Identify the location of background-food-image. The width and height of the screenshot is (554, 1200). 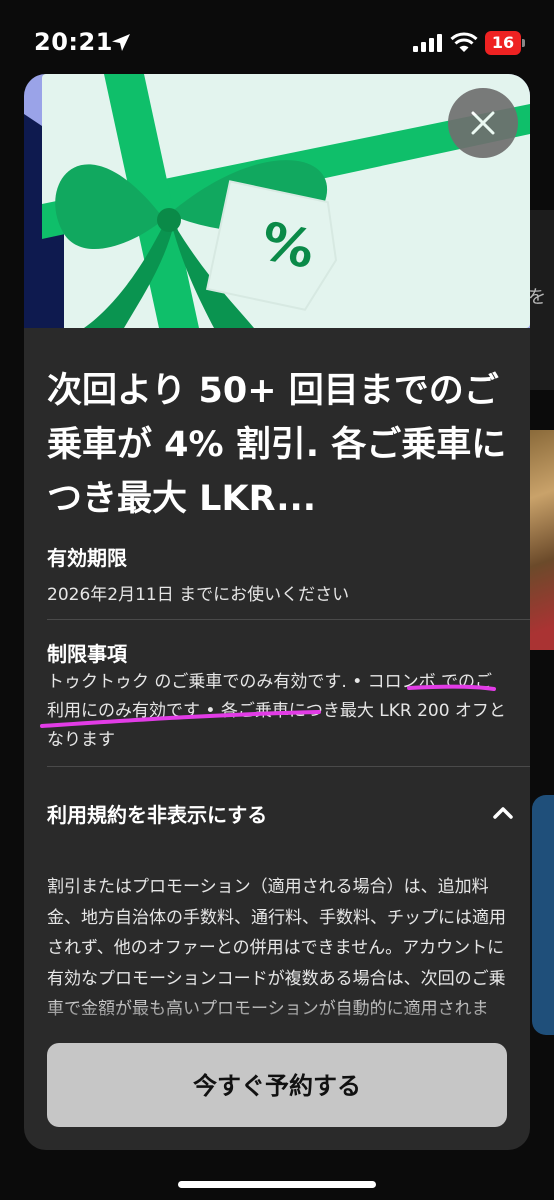
(542, 540).